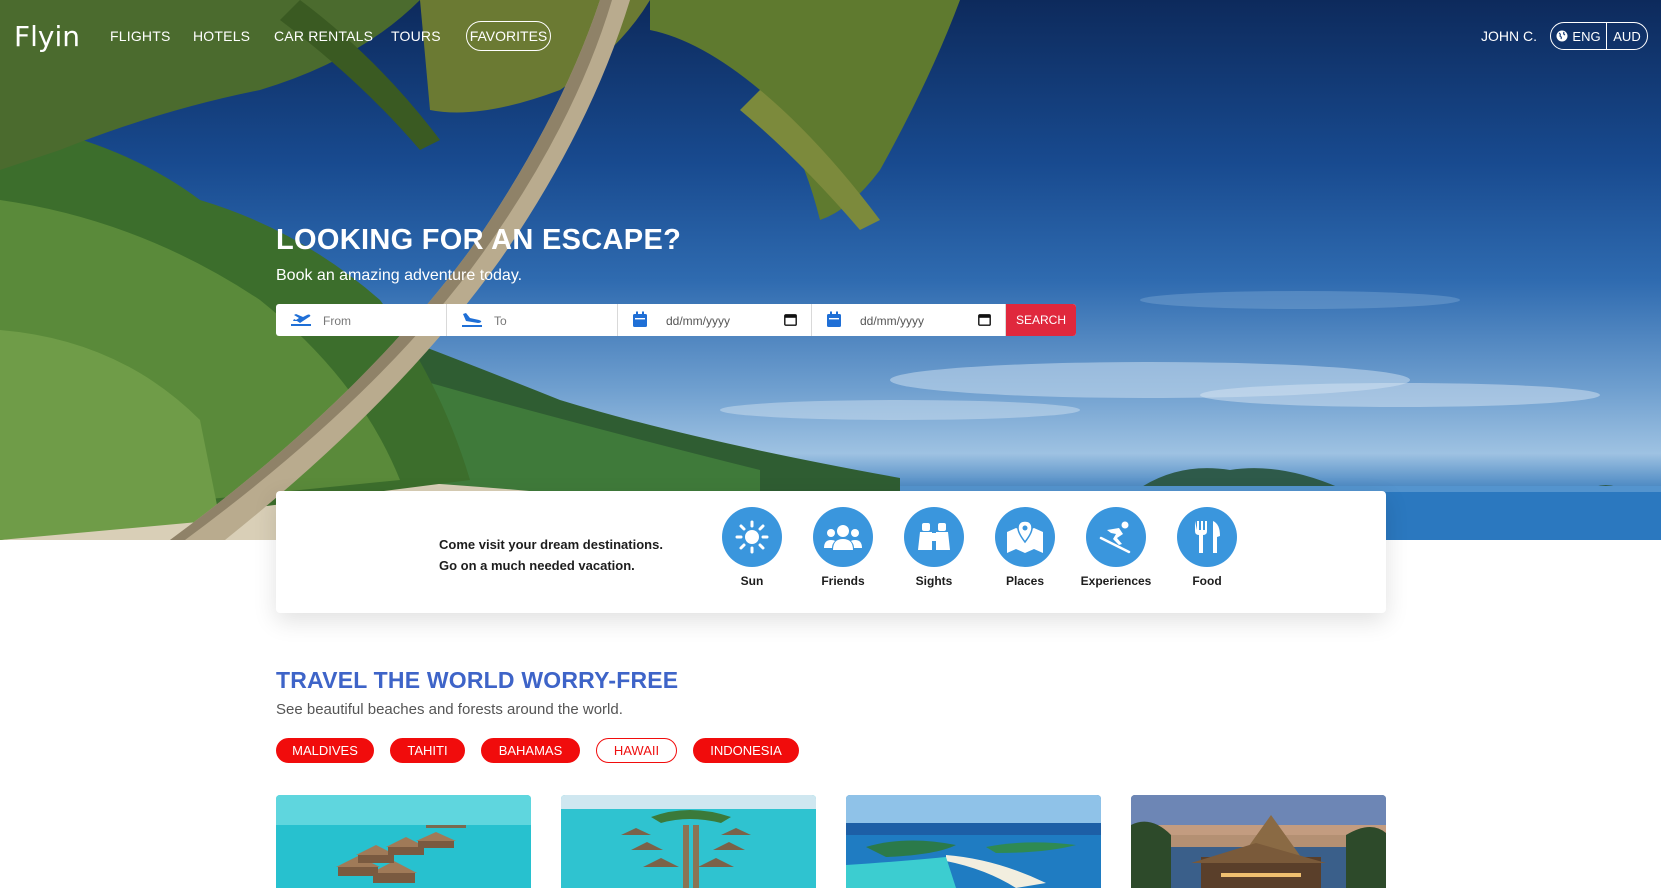  I want to click on hero-subline: Book an amazing adventure today., so click(399, 275).